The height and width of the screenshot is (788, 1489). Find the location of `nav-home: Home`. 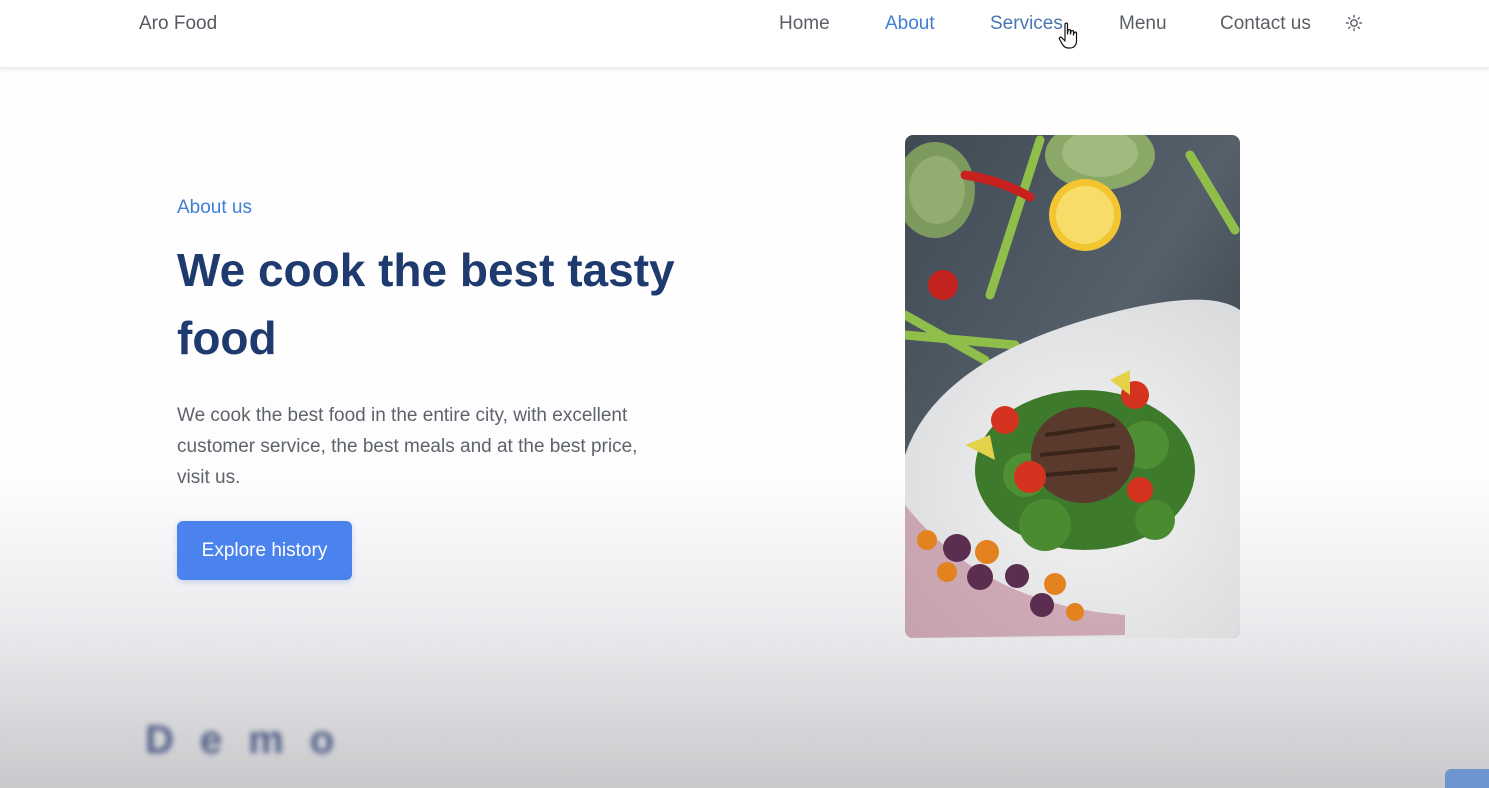

nav-home: Home is located at coordinates (804, 24).